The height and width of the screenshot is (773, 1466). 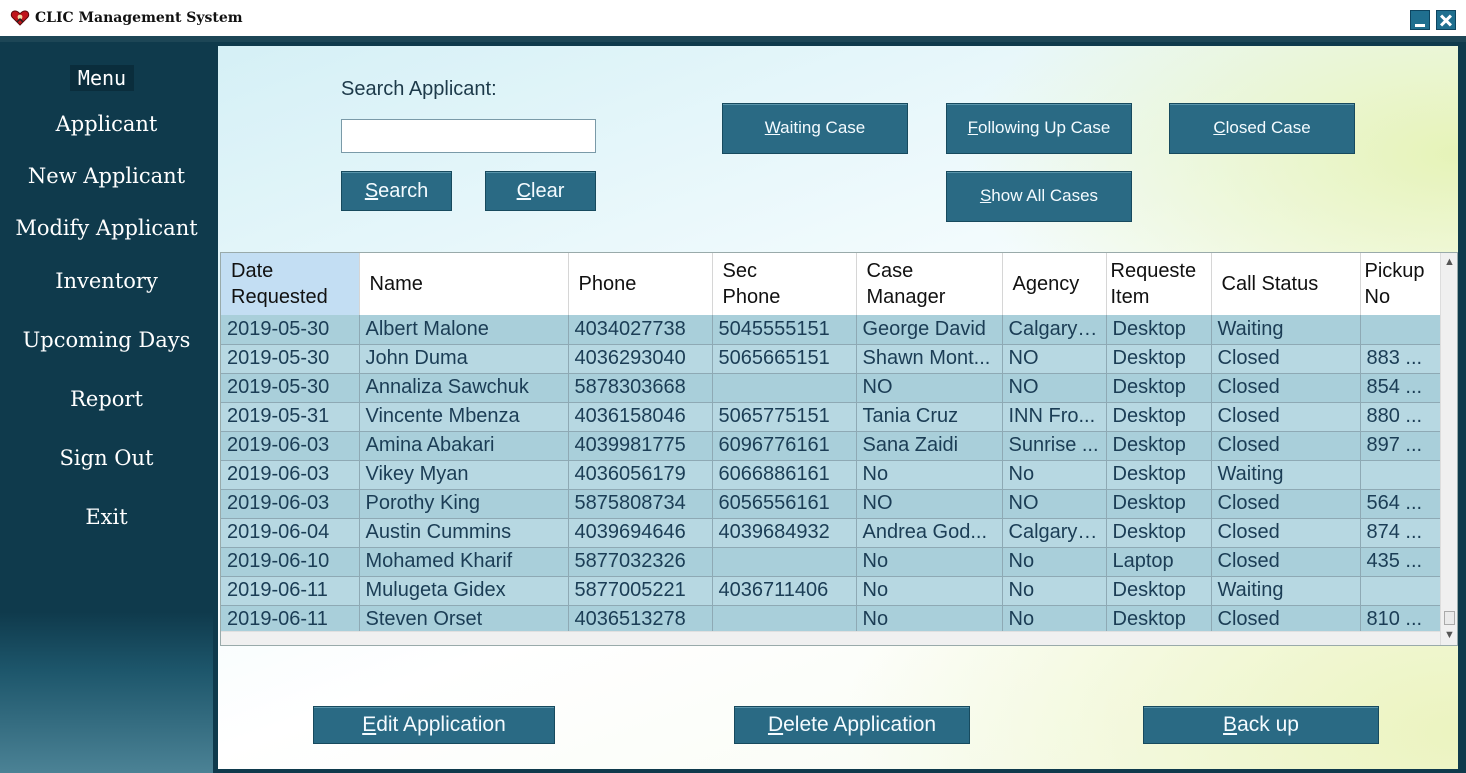 What do you see at coordinates (1446, 20) in the screenshot?
I see `close-icon` at bounding box center [1446, 20].